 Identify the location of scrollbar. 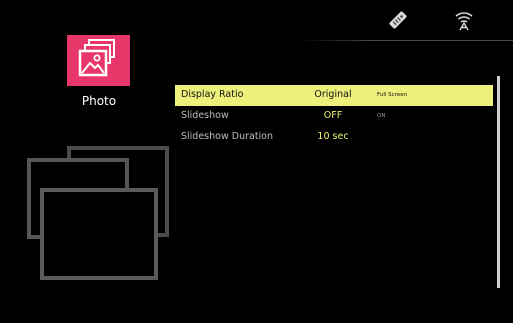
(498, 182).